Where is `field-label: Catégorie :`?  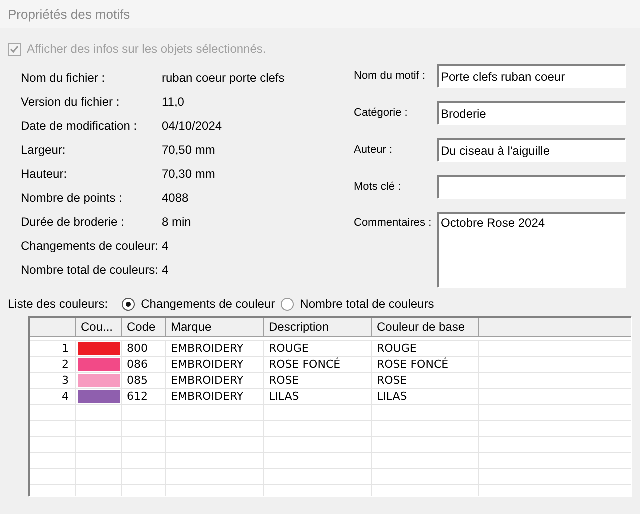 field-label: Catégorie : is located at coordinates (381, 113).